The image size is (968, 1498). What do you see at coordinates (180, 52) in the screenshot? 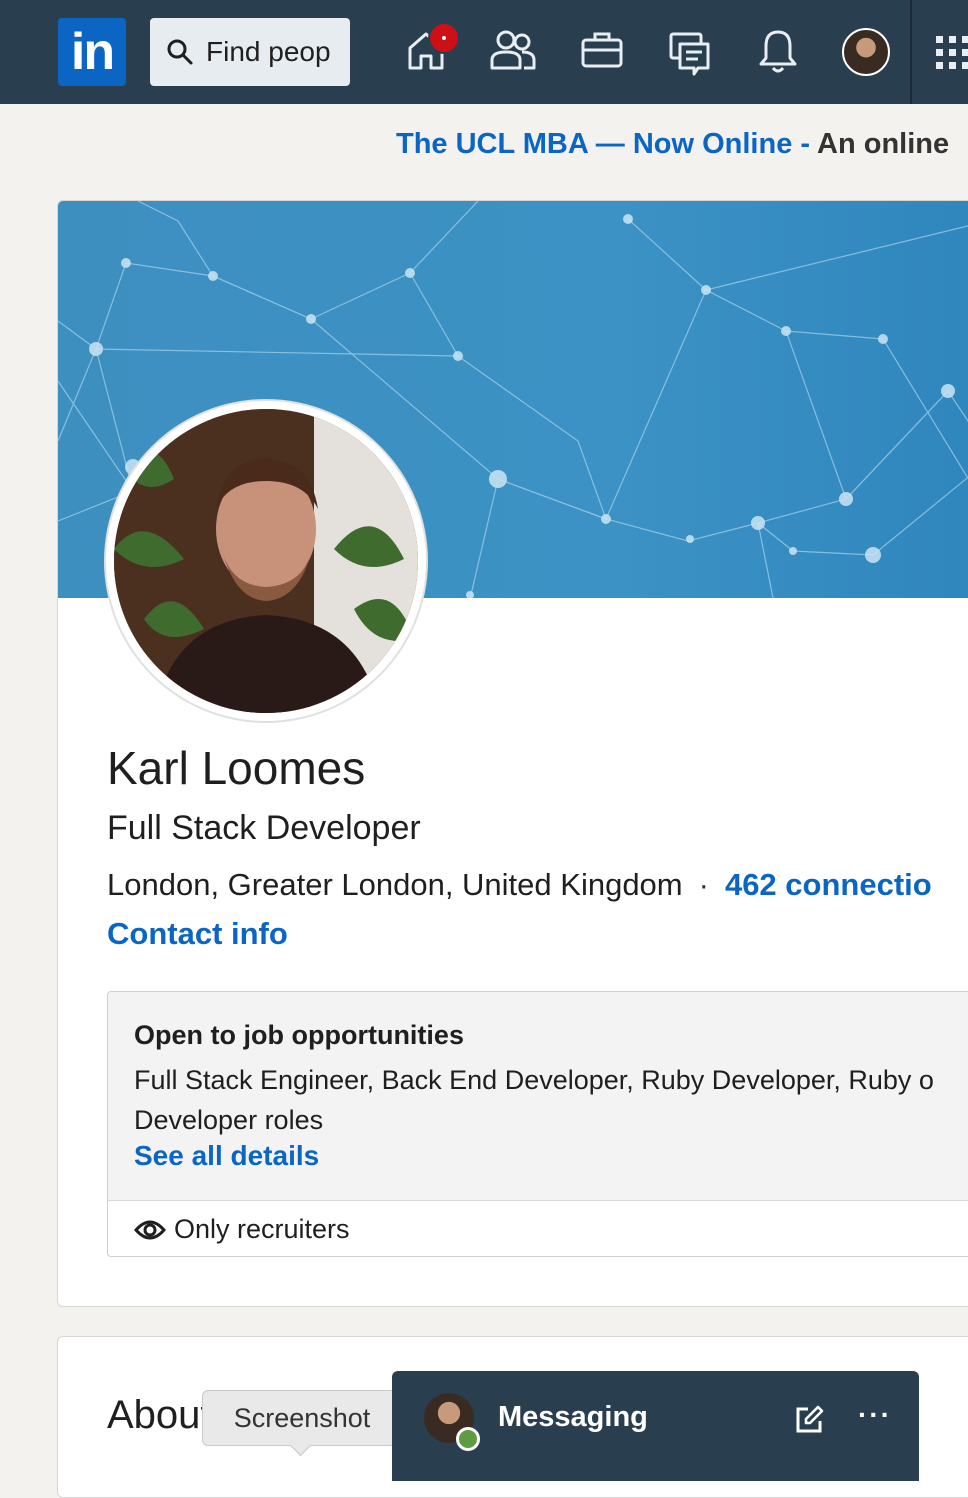
I see `search-icon` at bounding box center [180, 52].